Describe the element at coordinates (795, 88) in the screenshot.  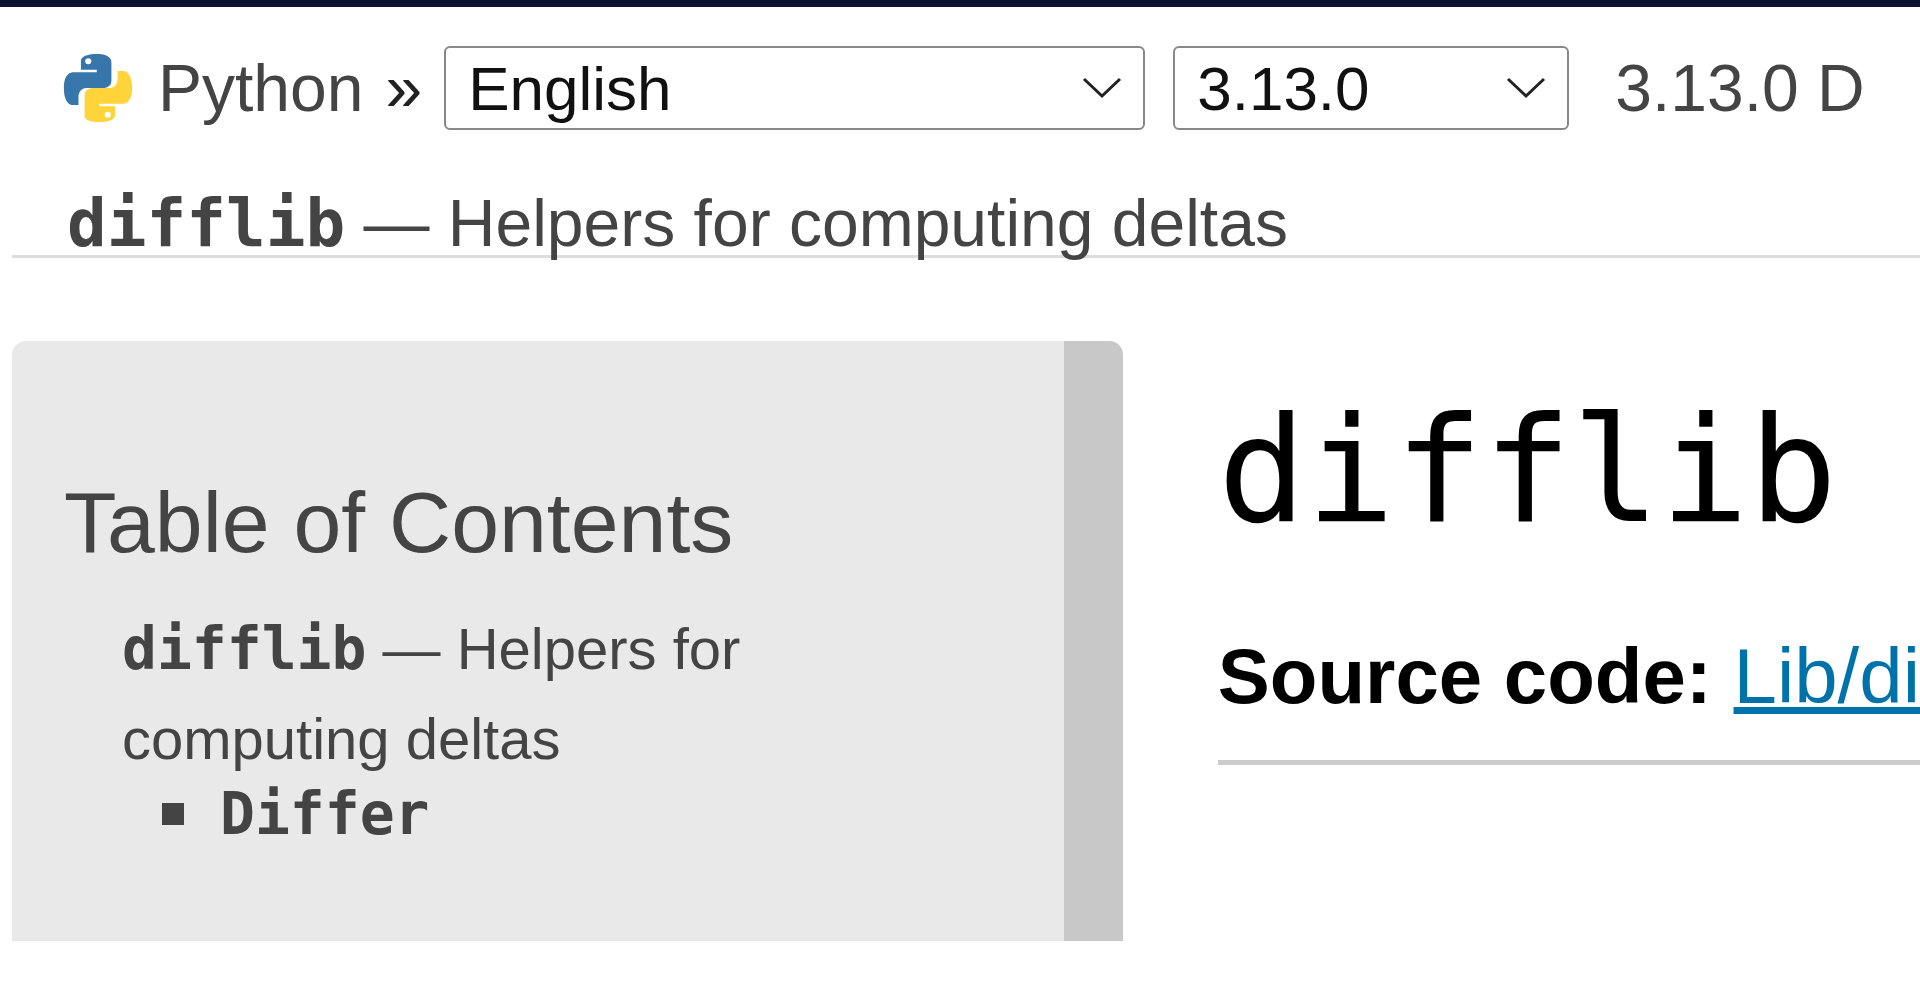
I see `language-select: English` at that location.